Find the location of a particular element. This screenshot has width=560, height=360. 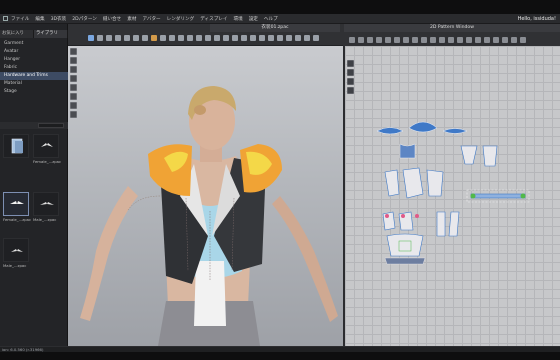

menu-edit: 編集 is located at coordinates (39, 19).